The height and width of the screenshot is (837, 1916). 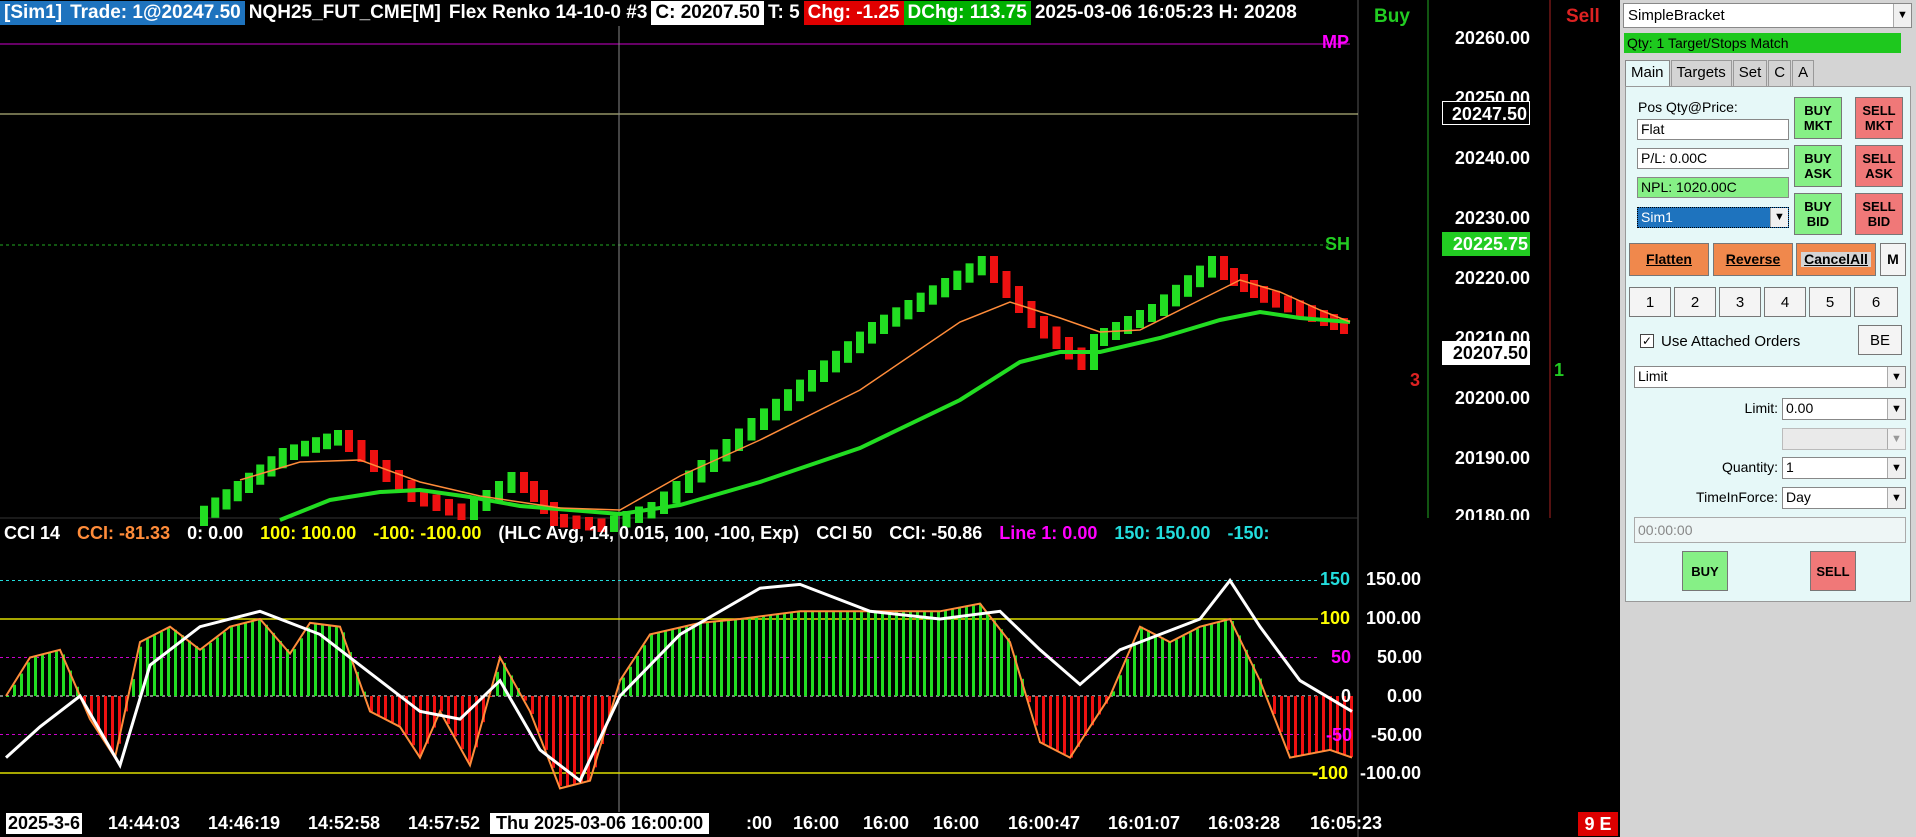 What do you see at coordinates (1669, 259) in the screenshot?
I see `flatten-button: Flatten` at bounding box center [1669, 259].